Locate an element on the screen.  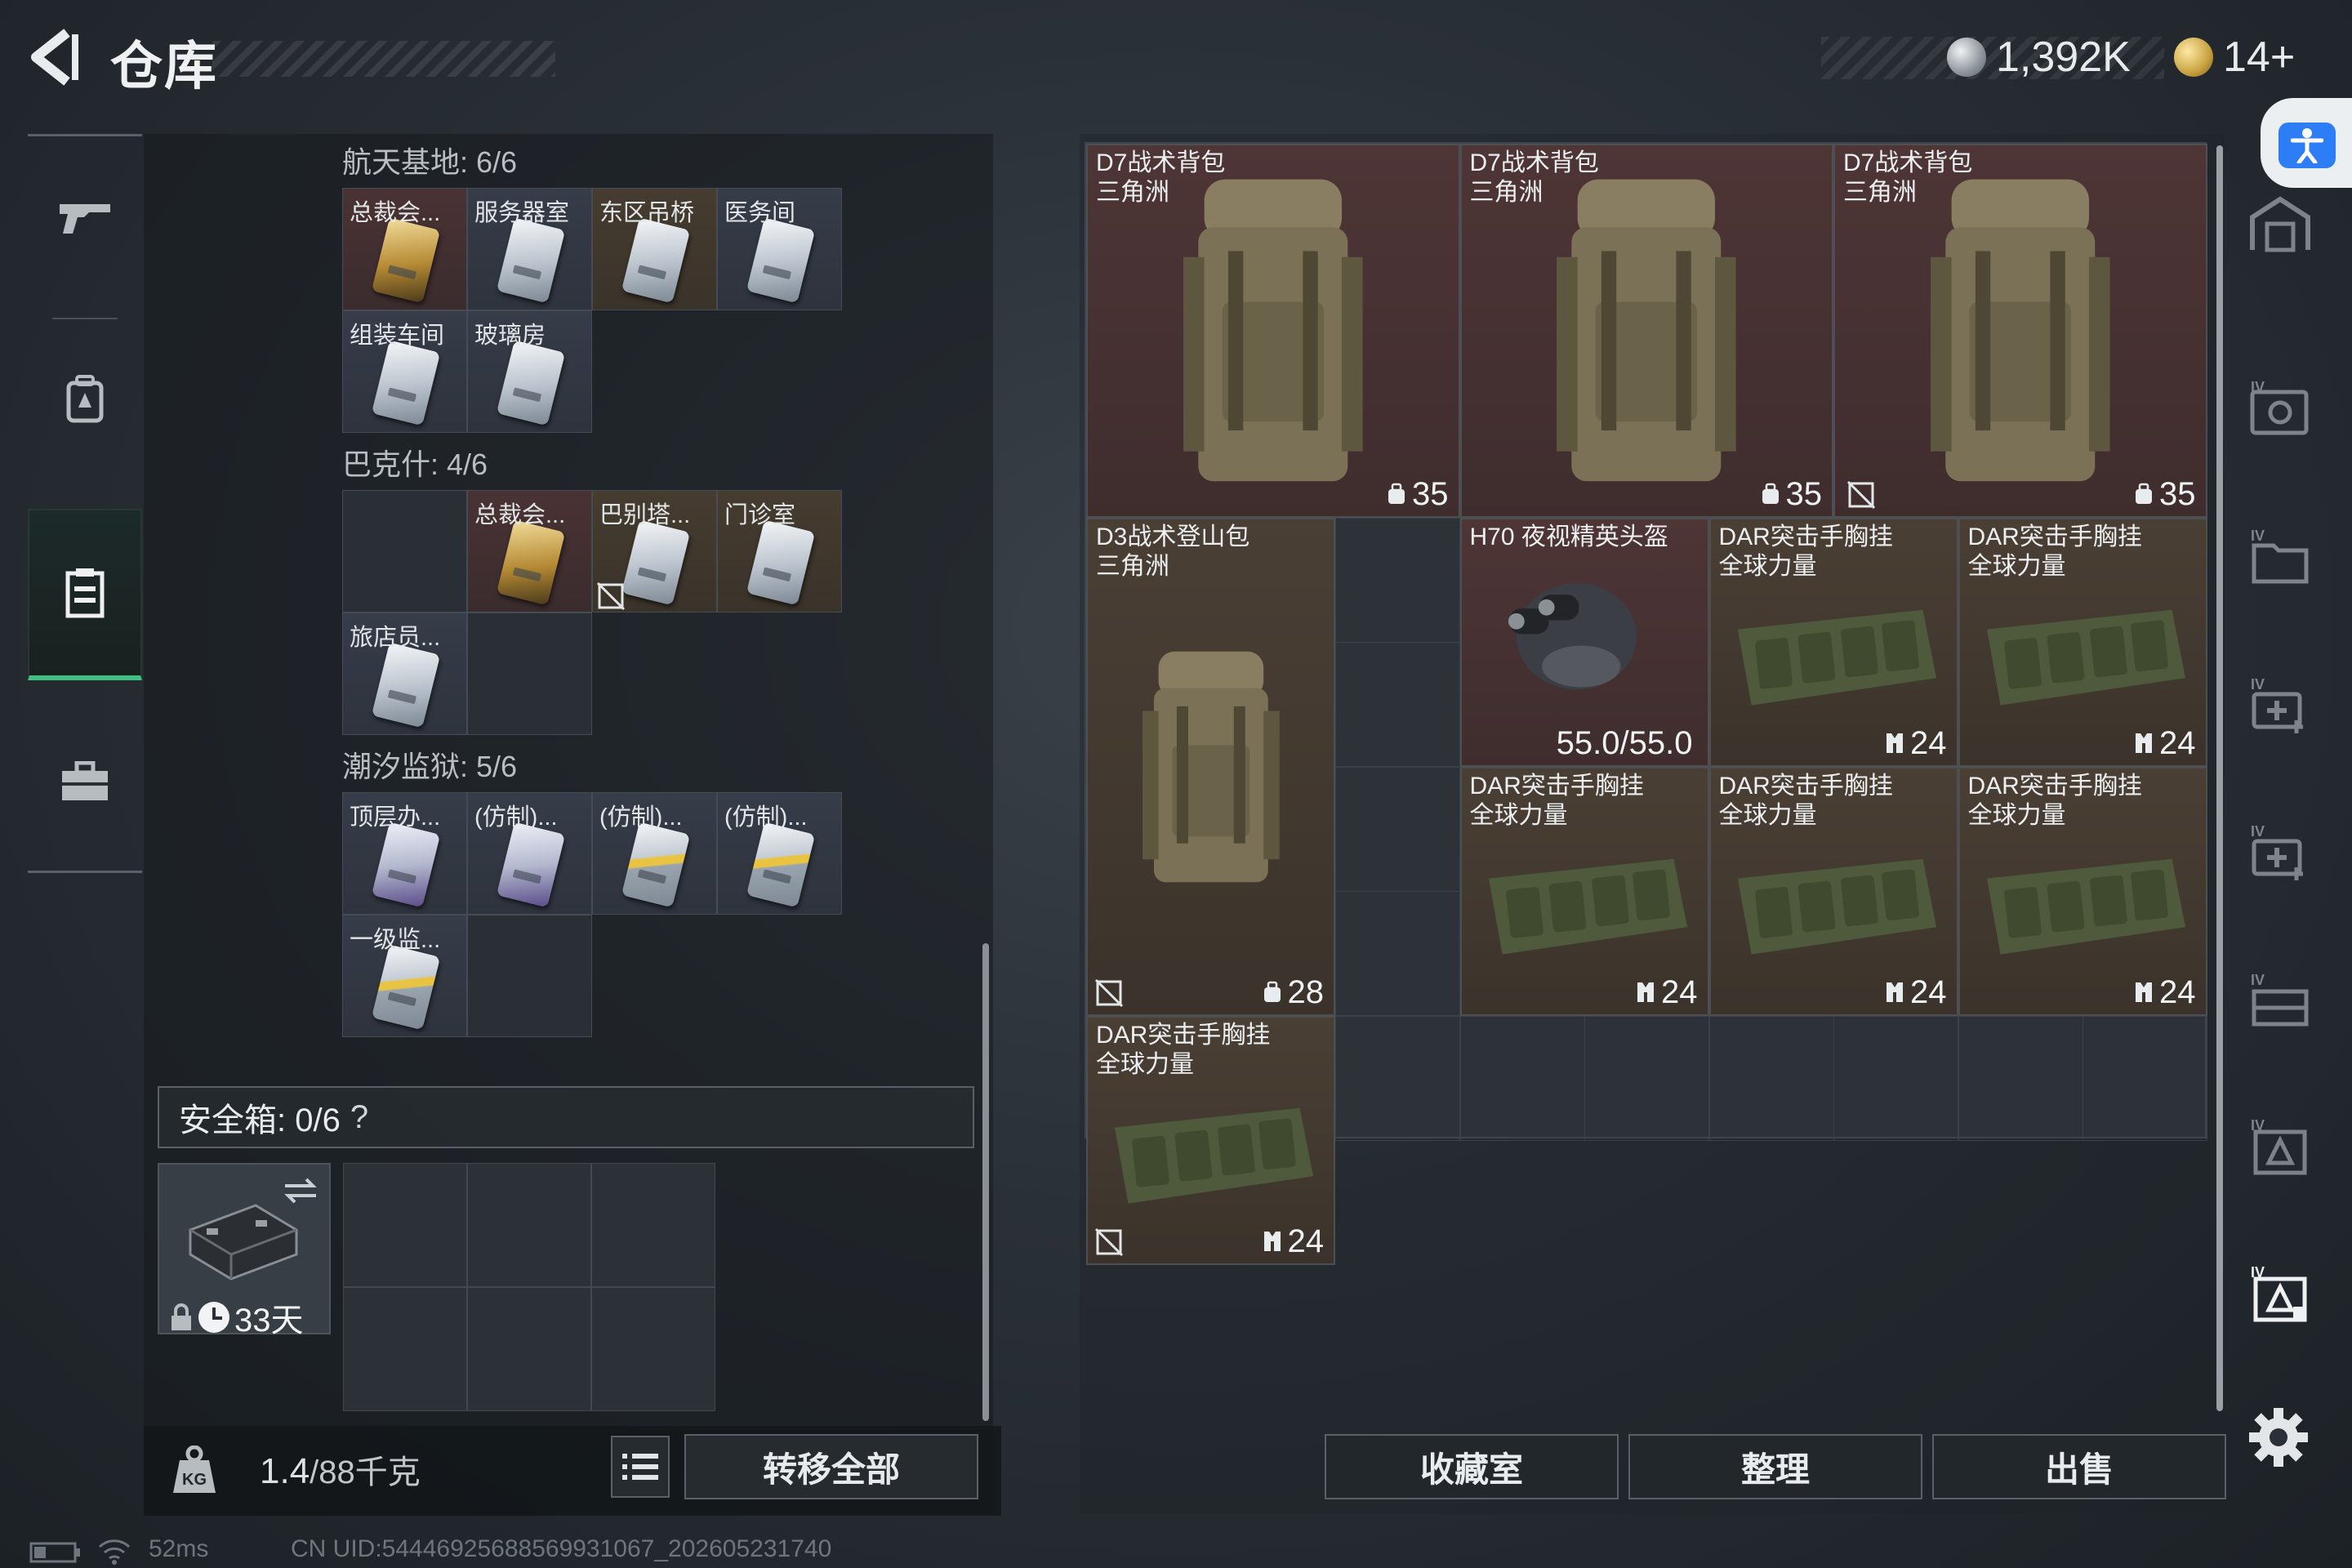
safe-box-grid is located at coordinates (529, 1288).